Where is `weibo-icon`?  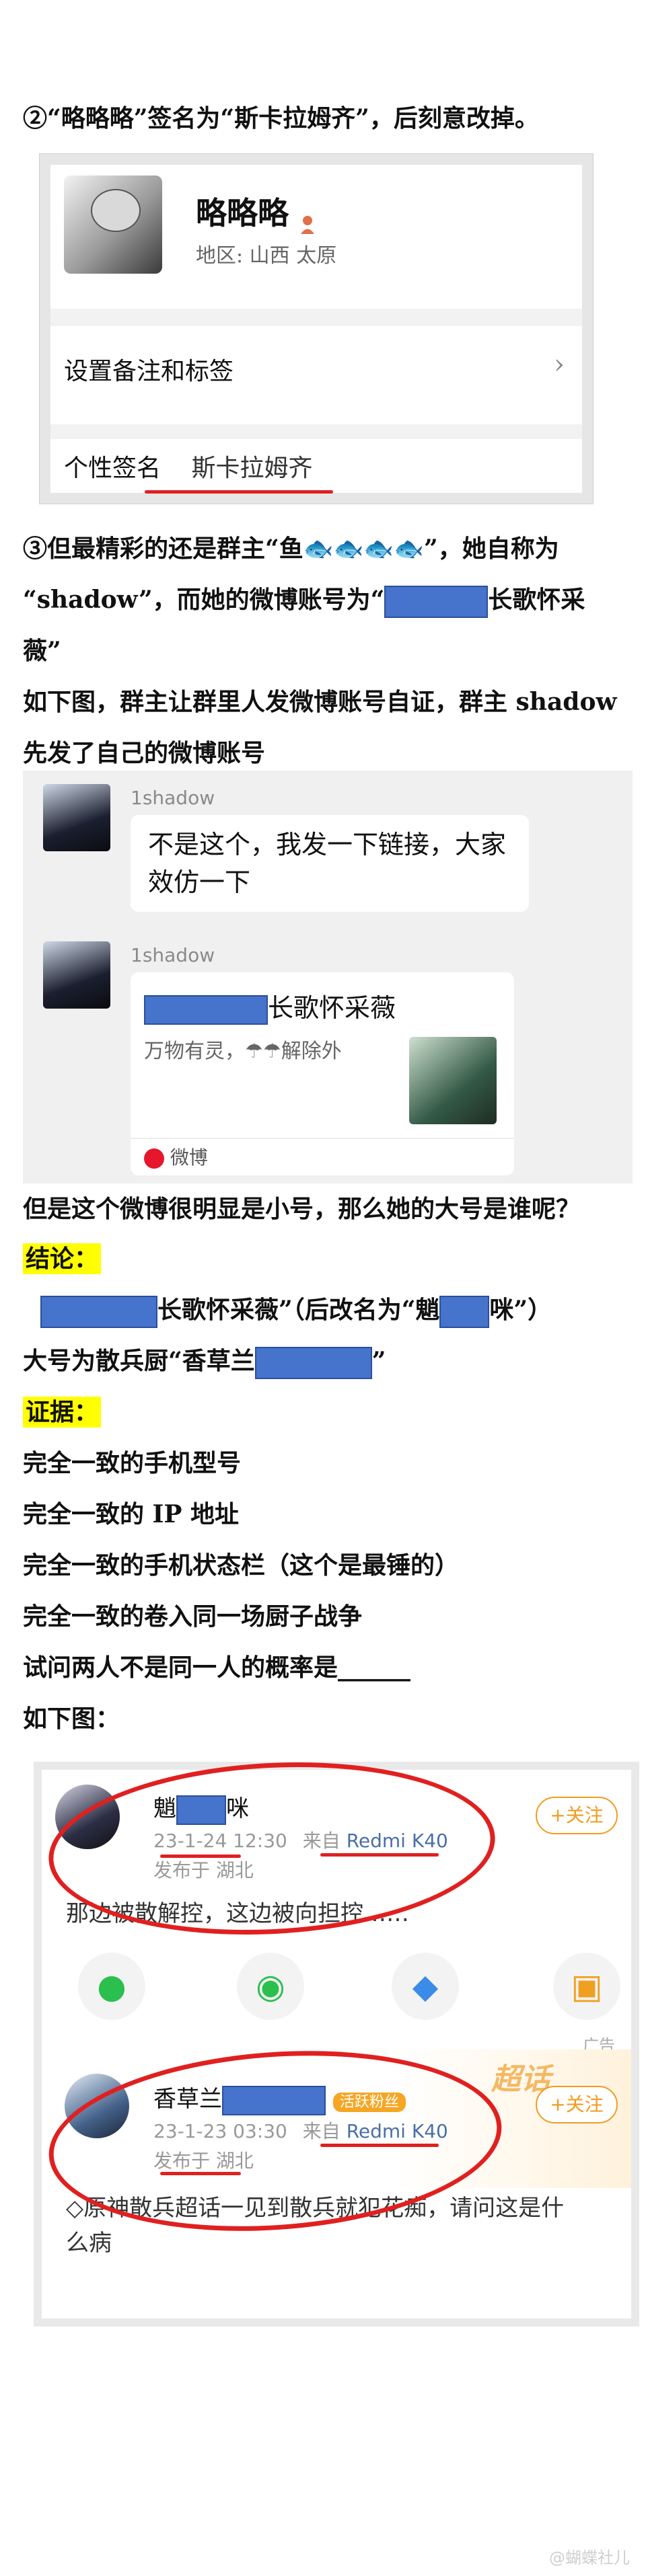
weibo-icon is located at coordinates (154, 1159).